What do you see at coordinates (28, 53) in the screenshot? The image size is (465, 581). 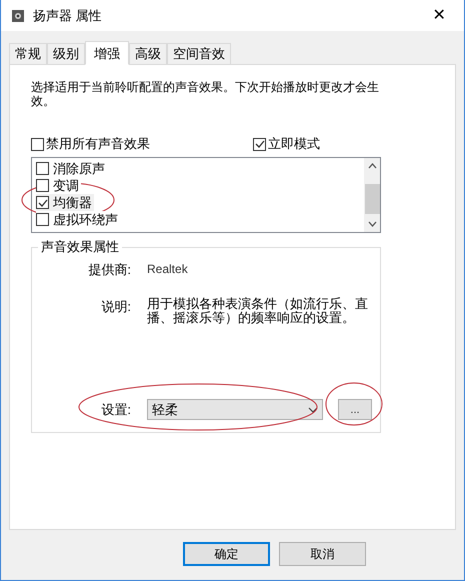 I see `tab: 常规` at bounding box center [28, 53].